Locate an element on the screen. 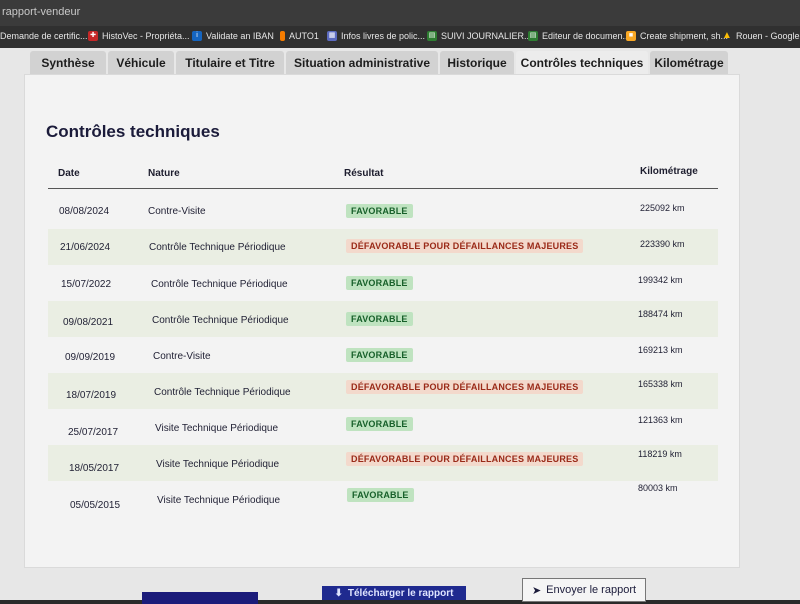 This screenshot has height=604, width=800. row-km: 188474 km is located at coordinates (660, 314).